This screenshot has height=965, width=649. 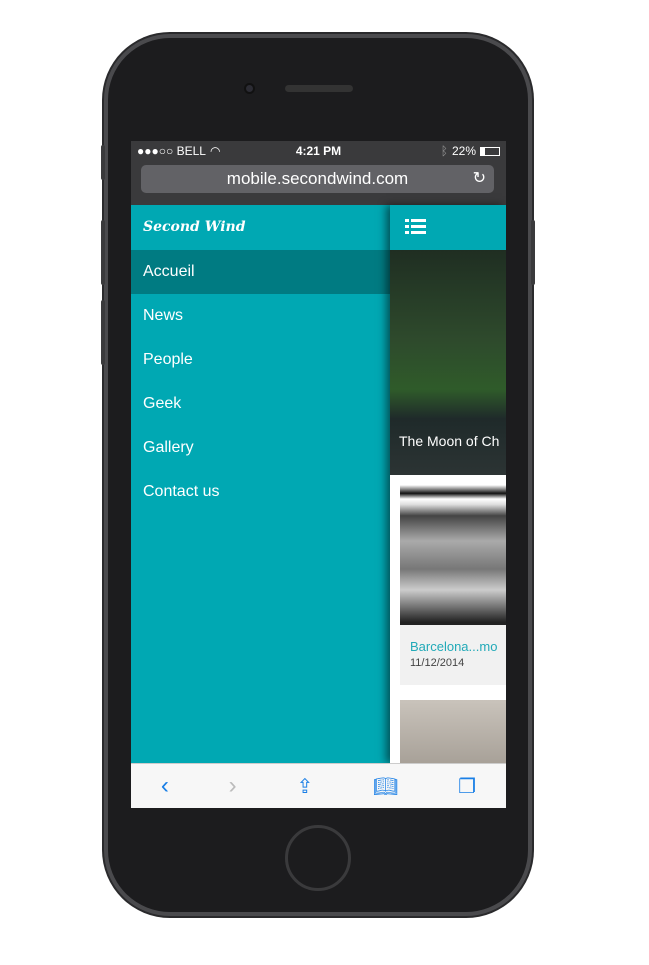 I want to click on menu-item-gallery: Gallery, so click(x=260, y=448).